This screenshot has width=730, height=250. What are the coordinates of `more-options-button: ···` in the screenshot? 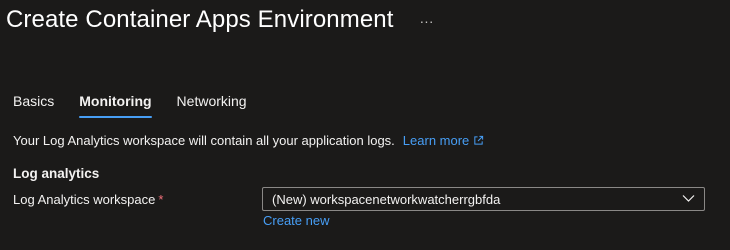 It's located at (427, 21).